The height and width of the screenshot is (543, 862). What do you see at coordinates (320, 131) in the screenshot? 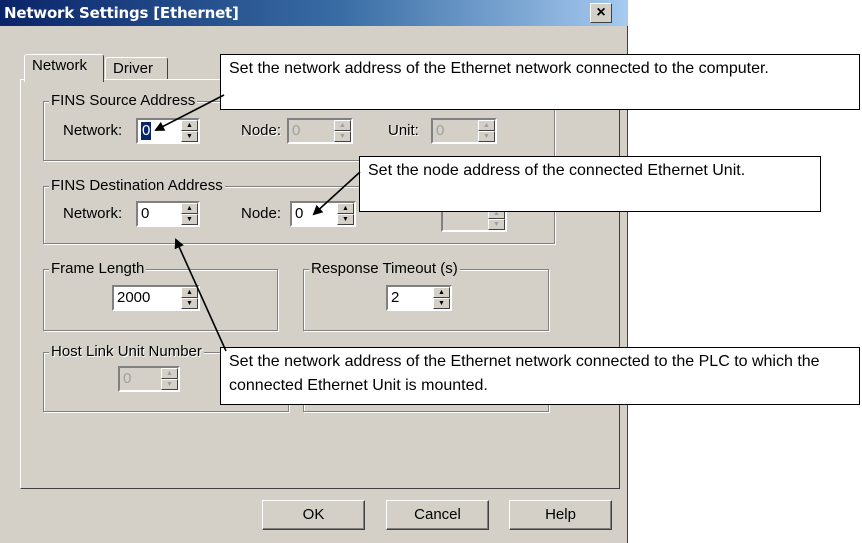
I see `source-node-spinbox: 0 ▲ ▼` at bounding box center [320, 131].